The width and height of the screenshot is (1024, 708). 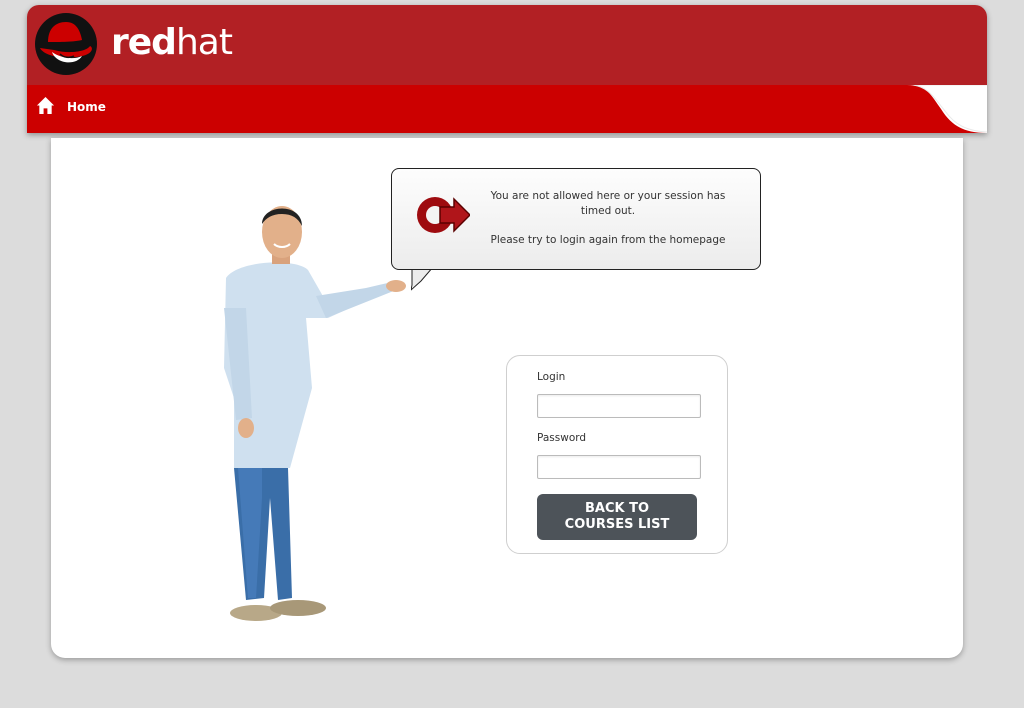 I want to click on login-label: Login, so click(x=551, y=377).